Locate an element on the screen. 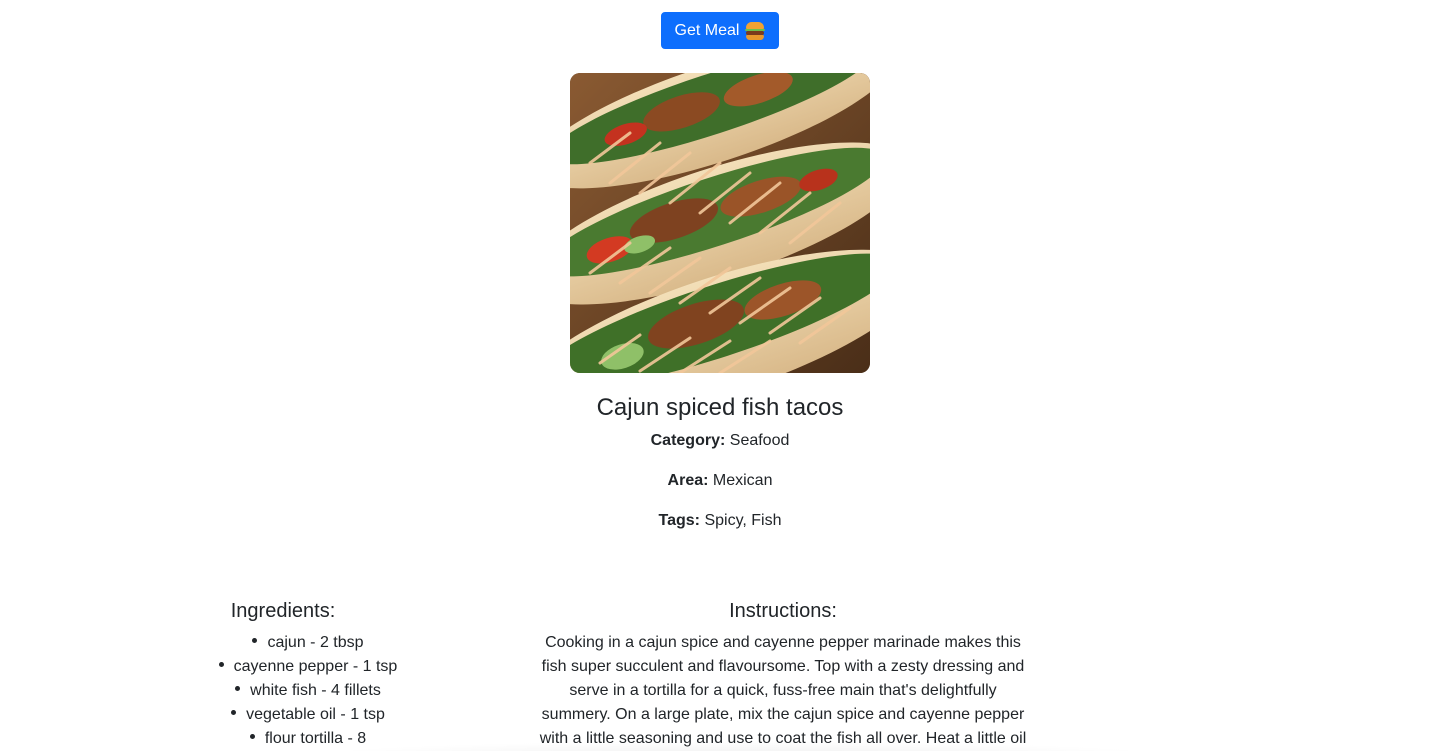 The image size is (1440, 751). ingredient-item: flour tortilla - 8 is located at coordinates (308, 739).